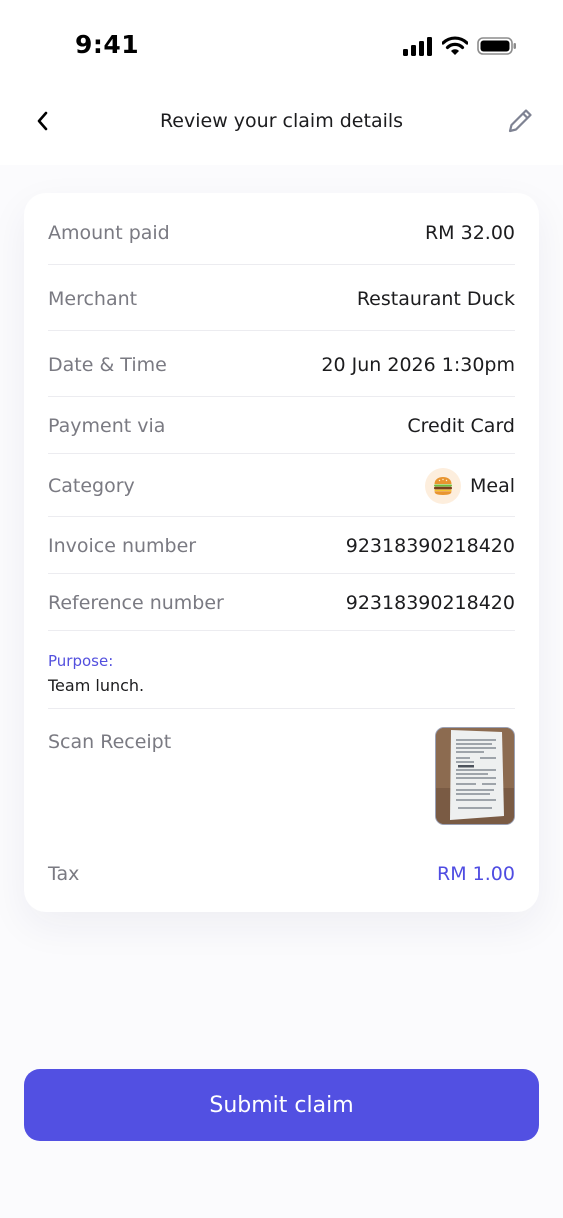  I want to click on status-bar: 9:41, so click(281, 45).